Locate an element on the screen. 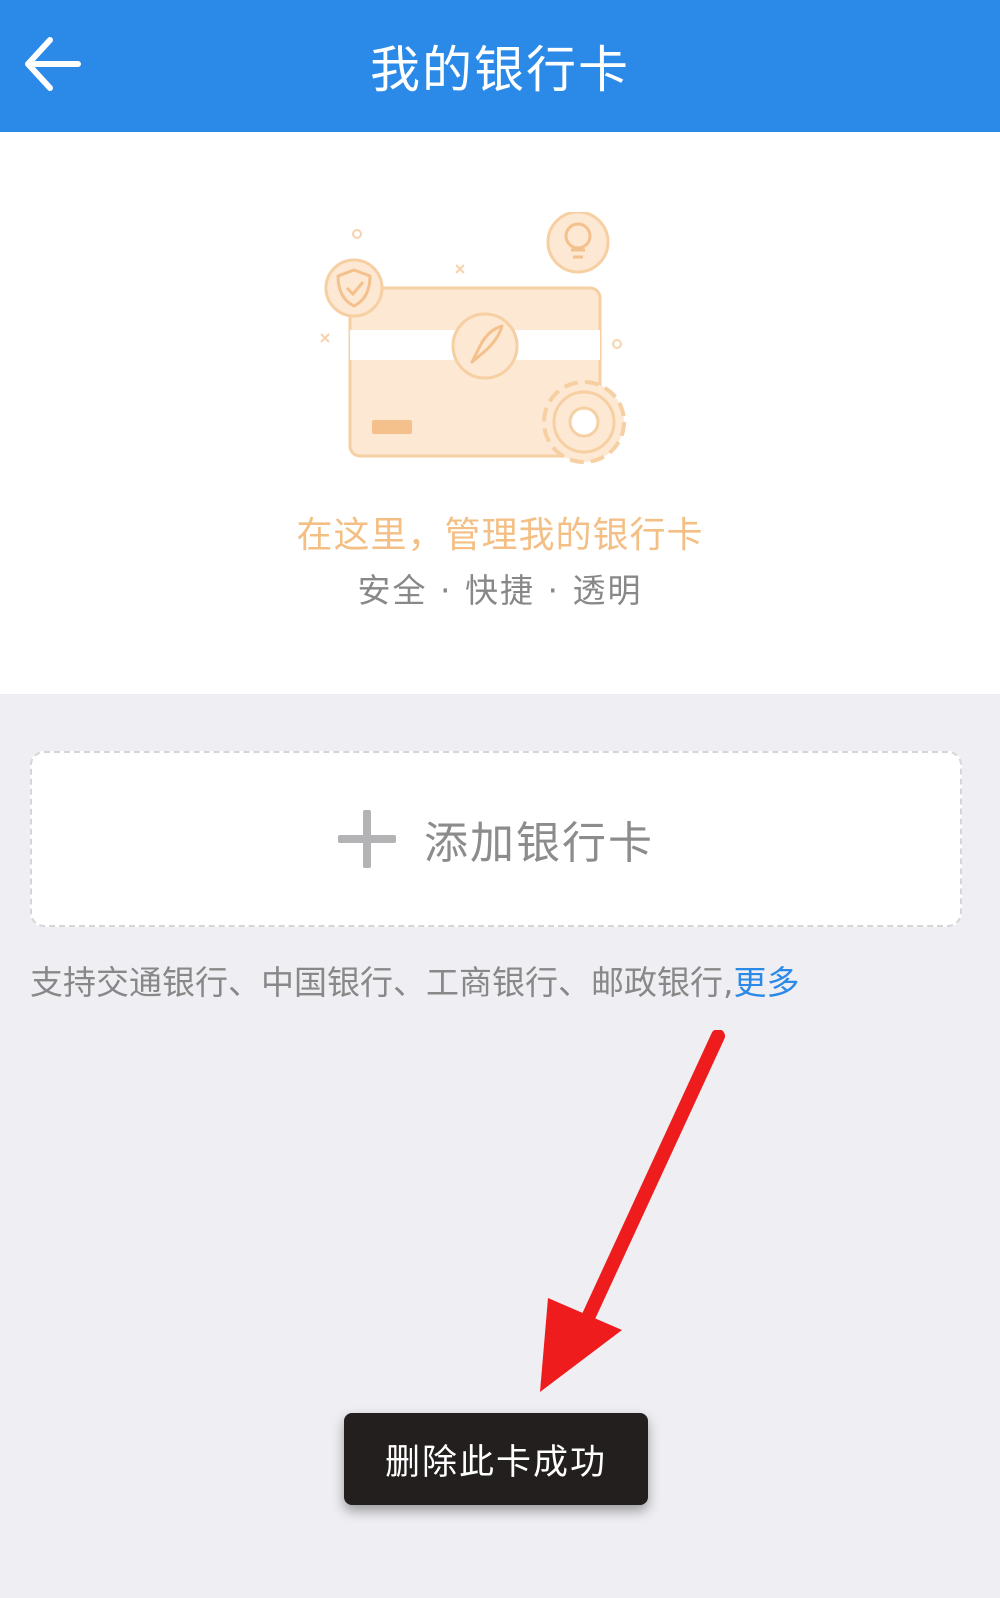 This screenshot has height=1598, width=1000. add-bank-card-button: 添加银行卡 is located at coordinates (496, 839).